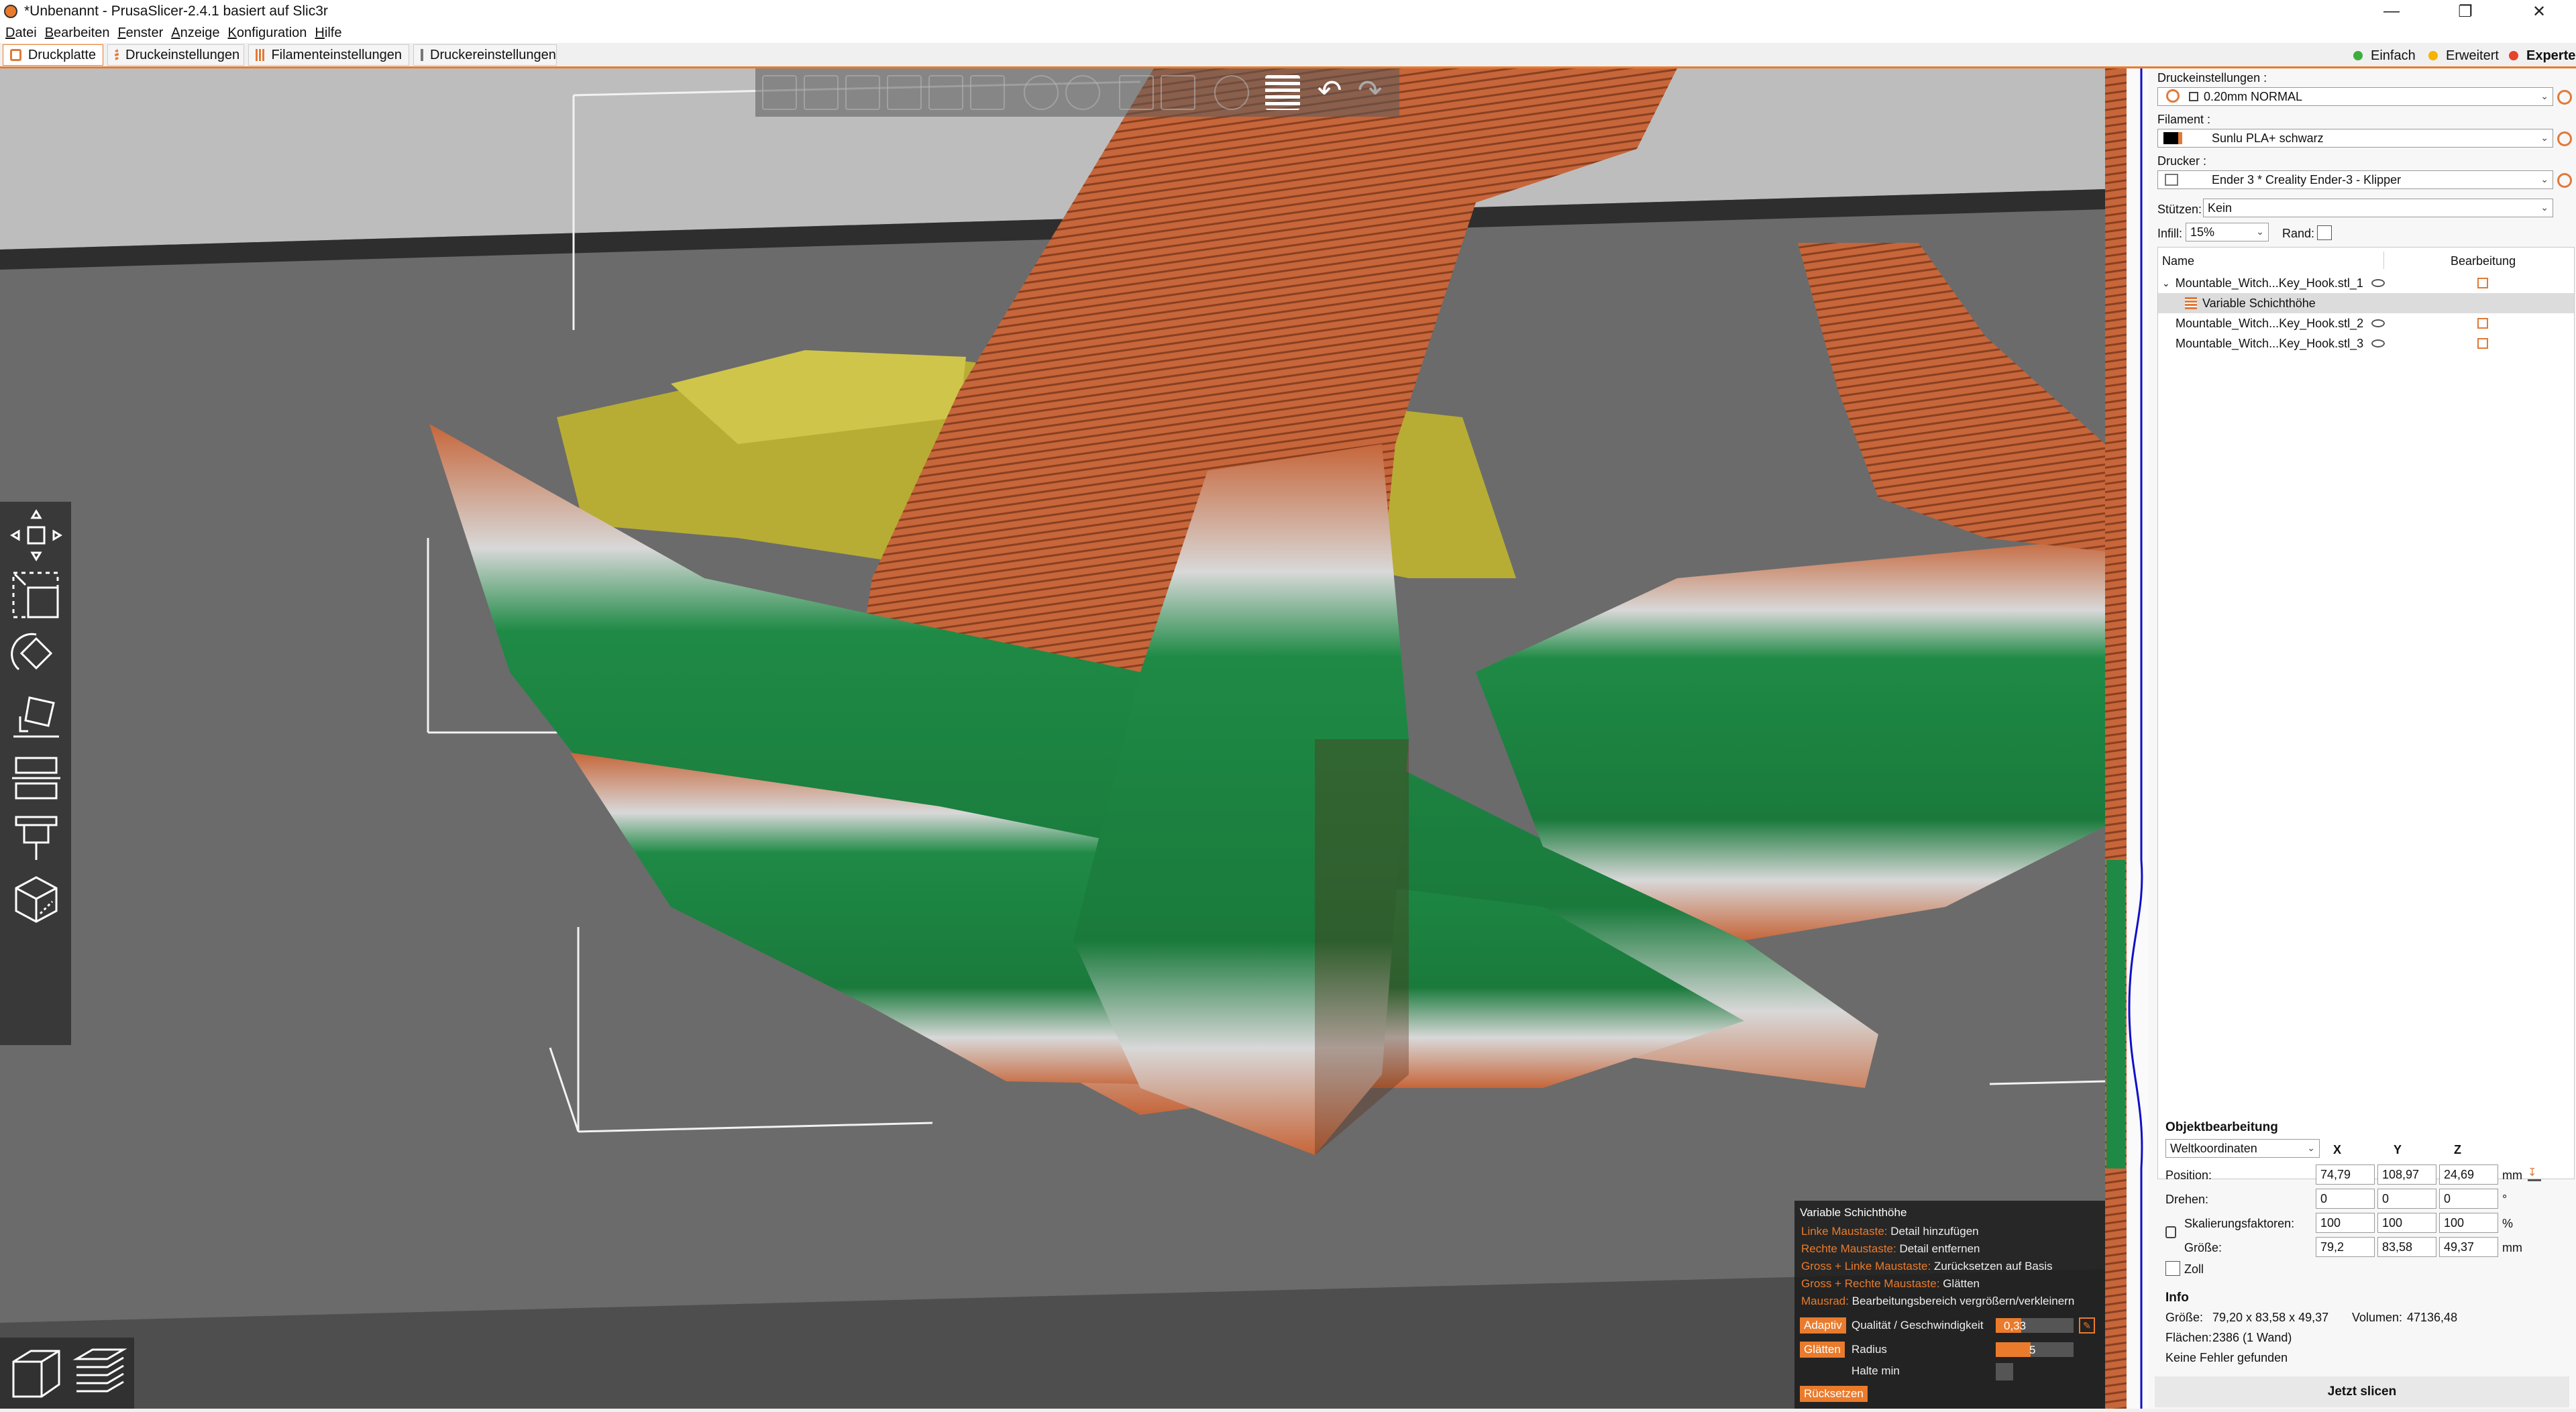 Image resolution: width=2576 pixels, height=1412 pixels. What do you see at coordinates (904, 92) in the screenshot?
I see `arrange-icon` at bounding box center [904, 92].